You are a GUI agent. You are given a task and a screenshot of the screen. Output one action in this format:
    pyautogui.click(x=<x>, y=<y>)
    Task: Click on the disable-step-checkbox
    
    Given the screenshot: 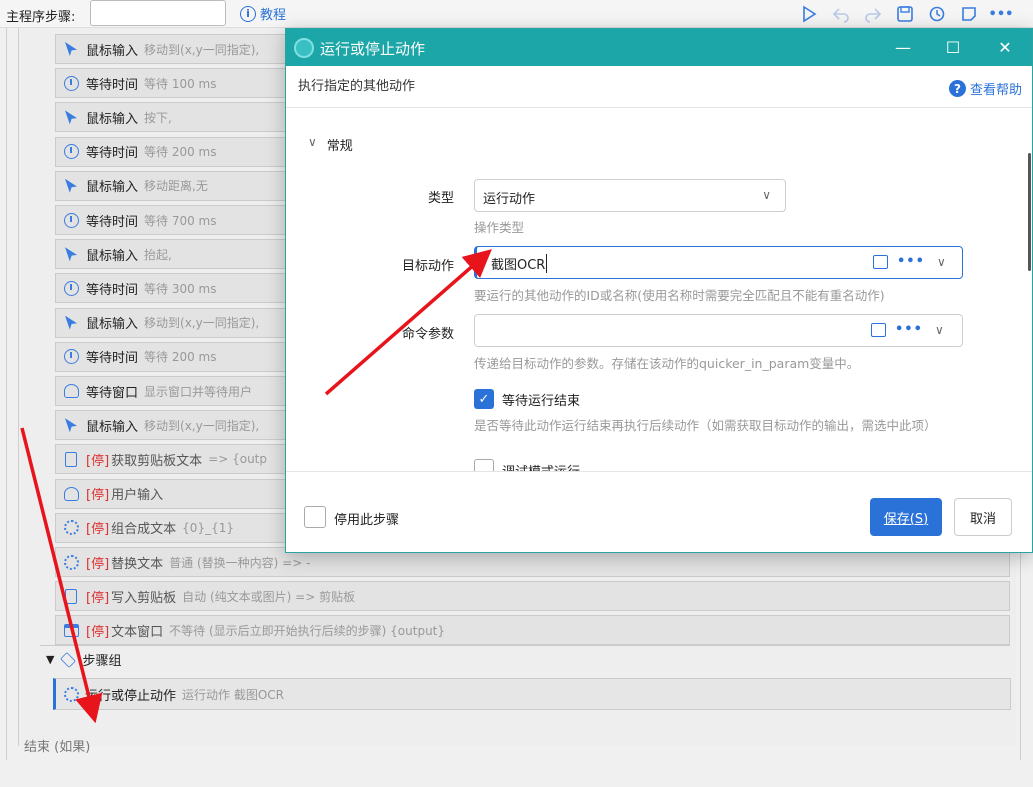 What is the action you would take?
    pyautogui.click(x=315, y=517)
    